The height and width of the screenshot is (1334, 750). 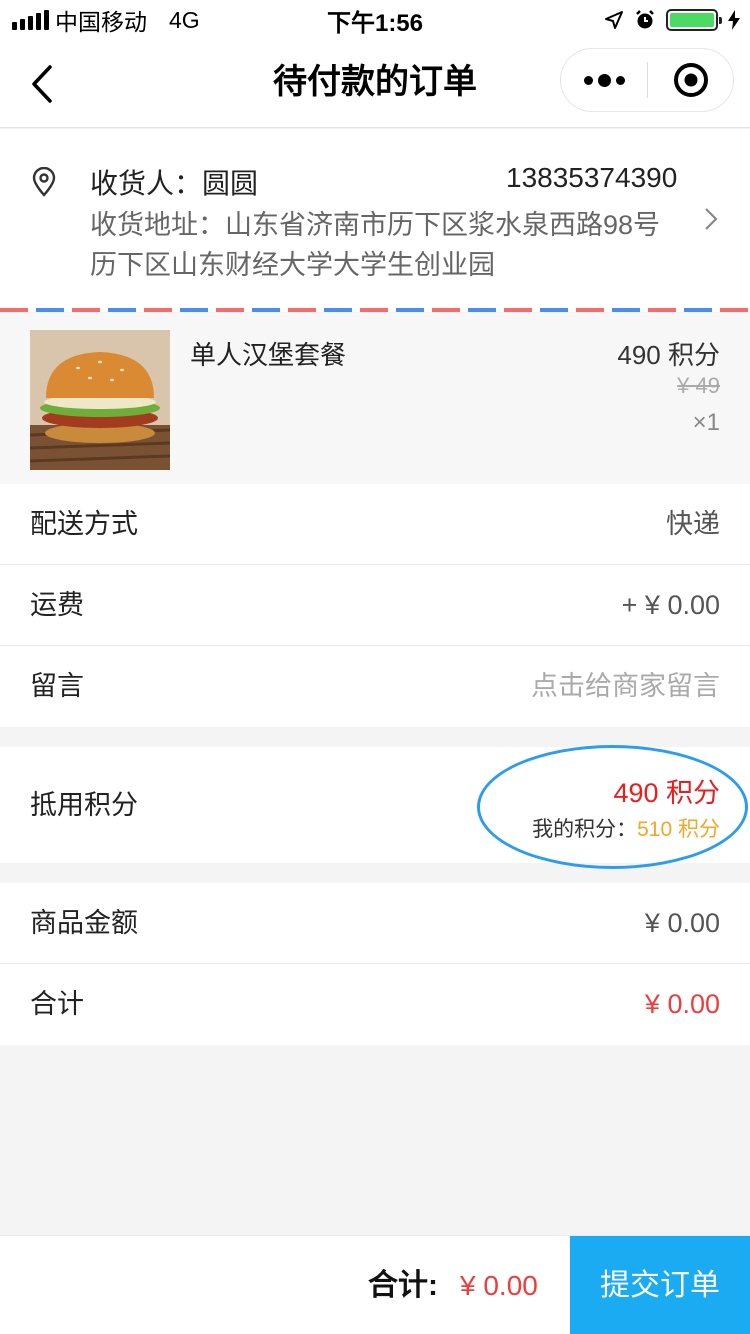 I want to click on order-item: 单人汉堡套餐 490 积分 ¥ 49 ×1, so click(x=375, y=398).